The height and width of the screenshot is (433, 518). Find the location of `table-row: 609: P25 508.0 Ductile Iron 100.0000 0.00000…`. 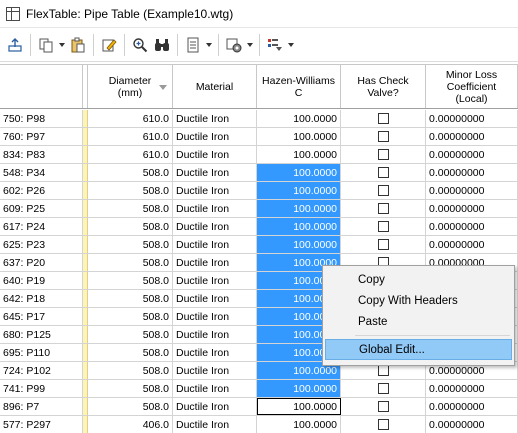

table-row: 609: P25 508.0 Ductile Iron 100.0000 0.00000… is located at coordinates (259, 209).